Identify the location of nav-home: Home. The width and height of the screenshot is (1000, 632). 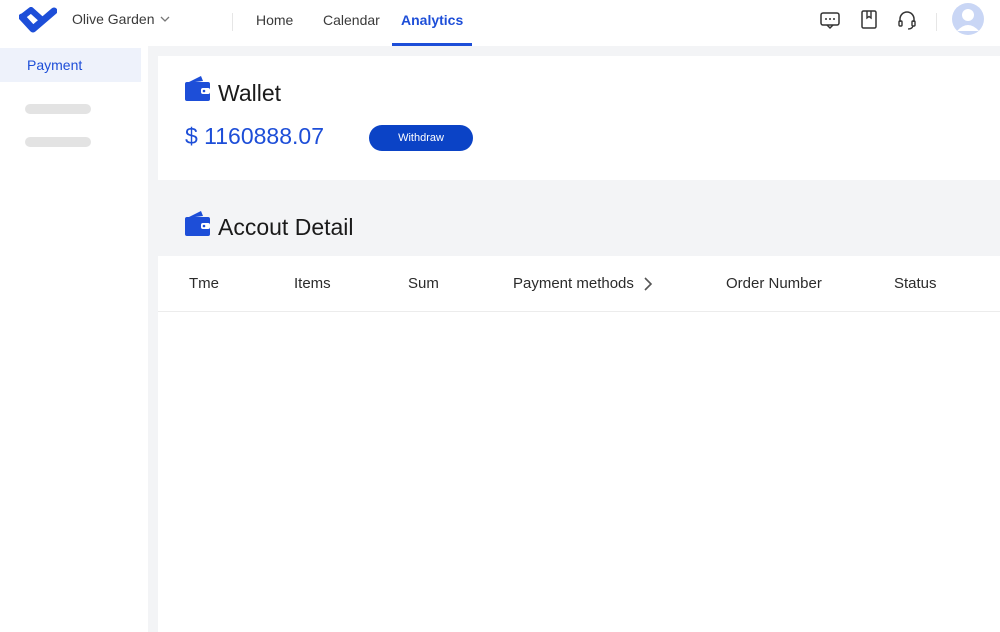
(274, 23).